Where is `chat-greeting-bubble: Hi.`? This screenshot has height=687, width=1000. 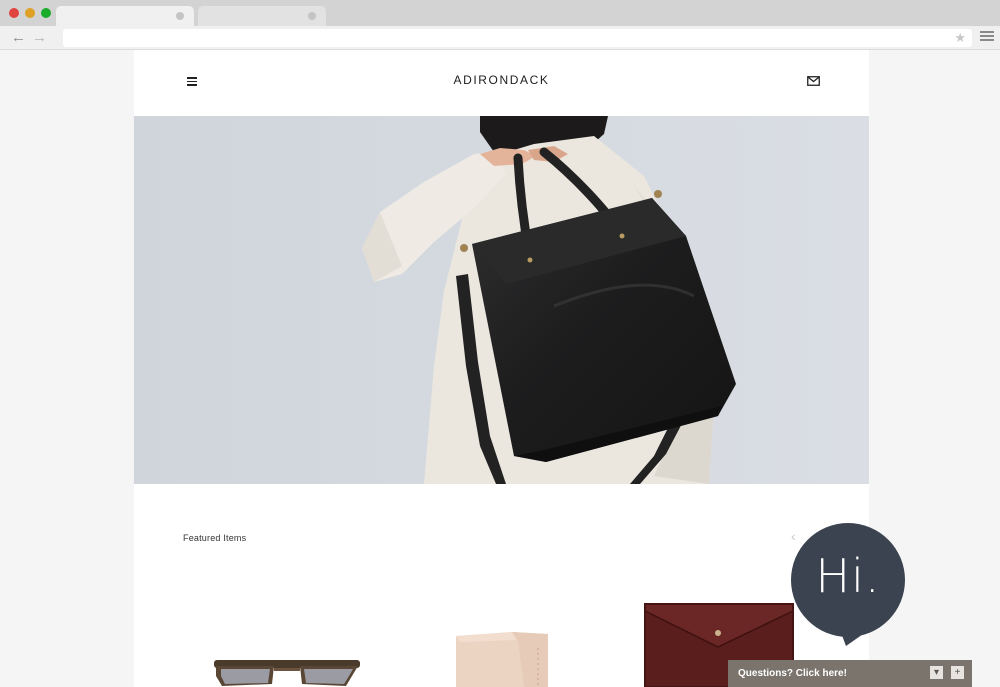 chat-greeting-bubble: Hi. is located at coordinates (848, 584).